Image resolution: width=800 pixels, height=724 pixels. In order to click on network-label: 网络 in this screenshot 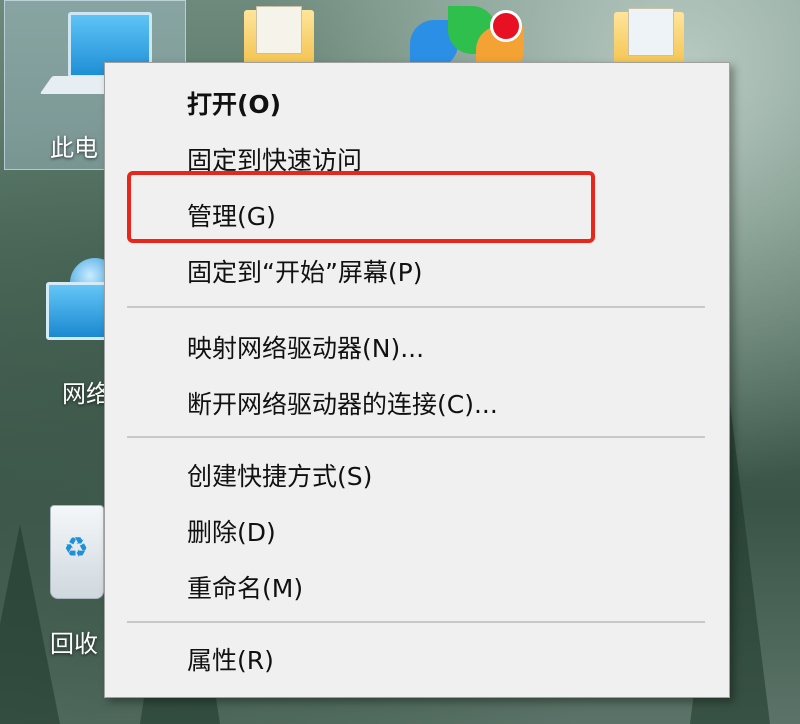, I will do `click(86, 394)`.